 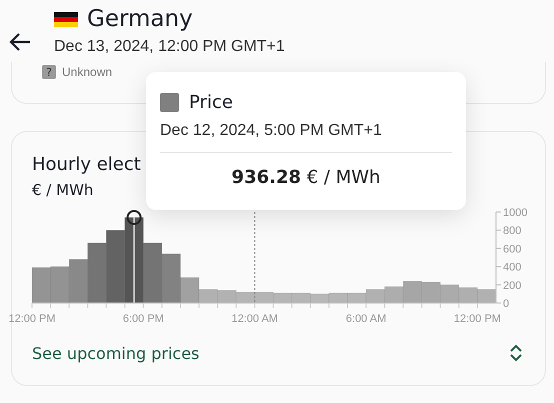 What do you see at coordinates (506, 304) in the screenshot?
I see `y-axis-label: 0` at bounding box center [506, 304].